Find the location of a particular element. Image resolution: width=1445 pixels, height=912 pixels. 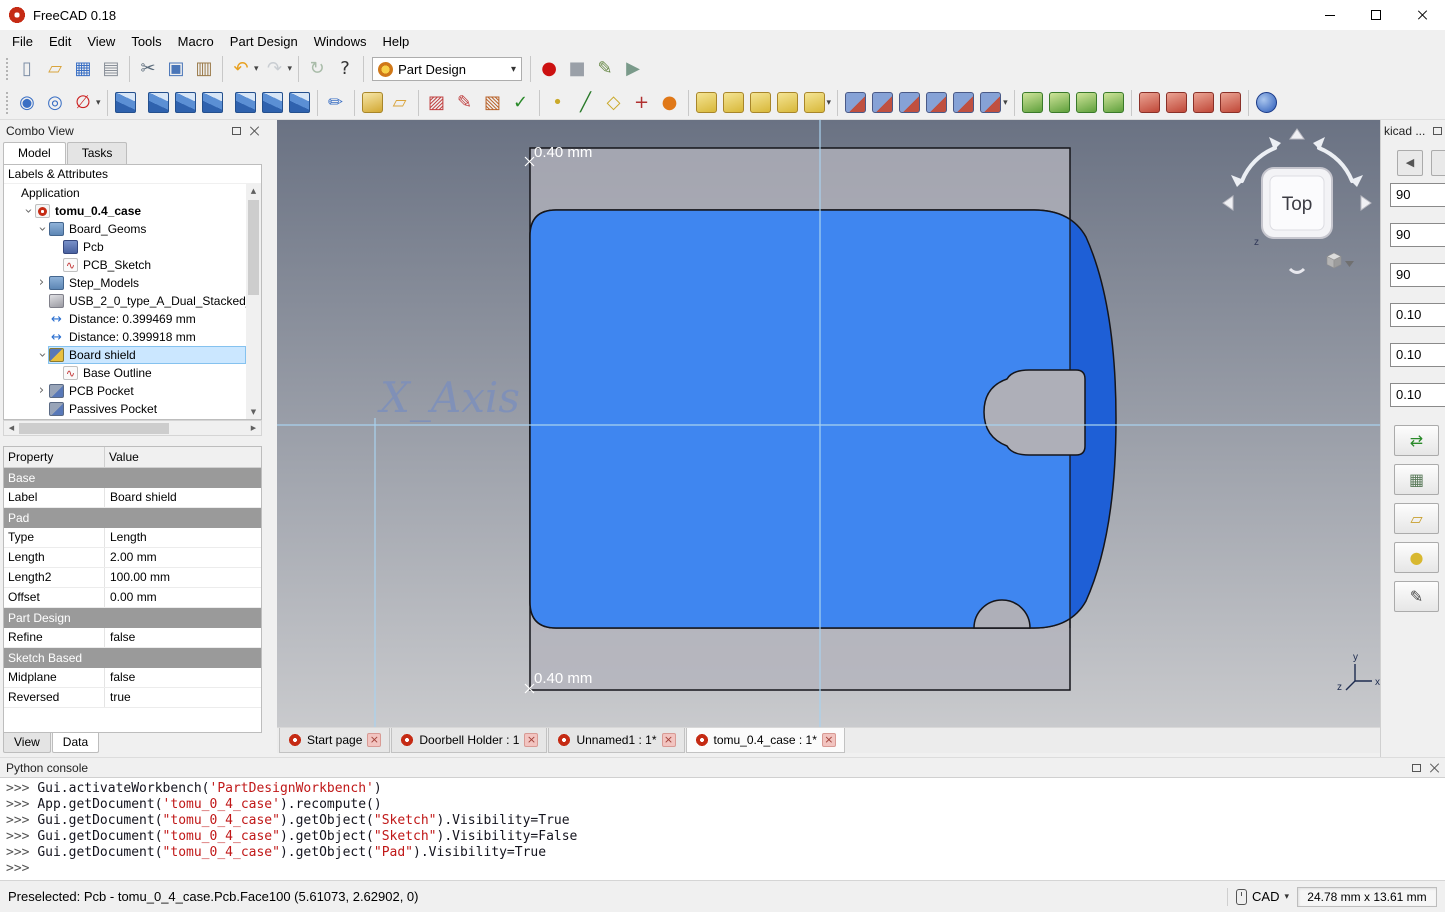

menu-tools: Tools is located at coordinates (146, 41).